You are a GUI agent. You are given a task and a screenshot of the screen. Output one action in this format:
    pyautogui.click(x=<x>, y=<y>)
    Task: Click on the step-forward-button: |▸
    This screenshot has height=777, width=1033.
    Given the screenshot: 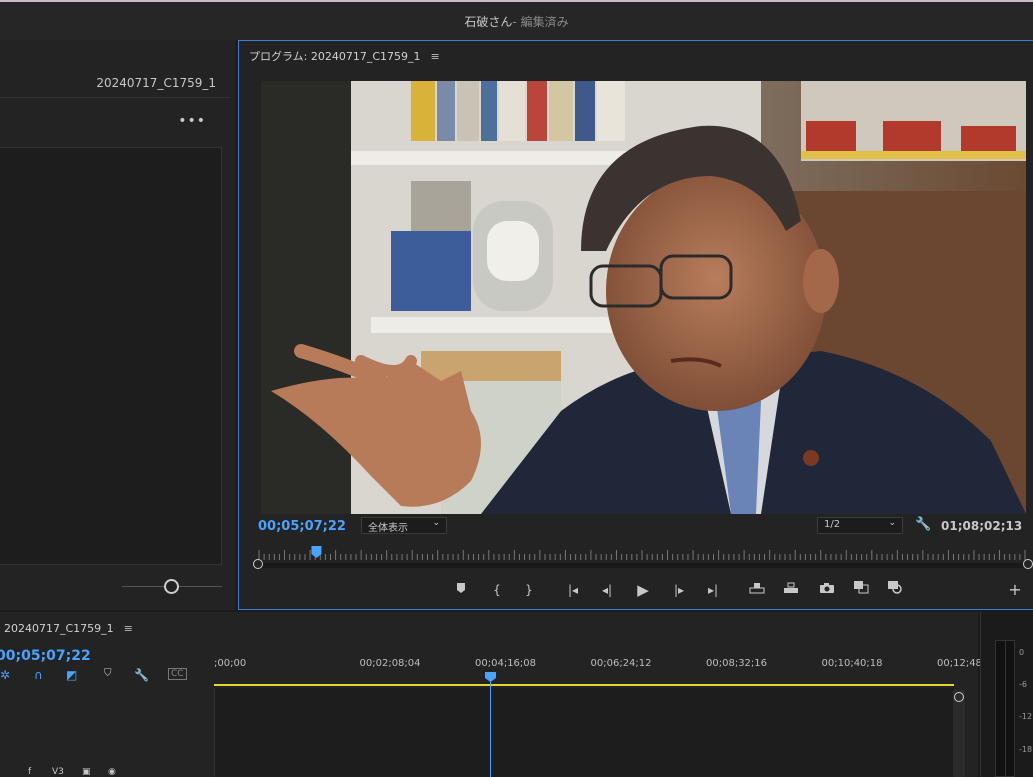 What is the action you would take?
    pyautogui.click(x=679, y=590)
    